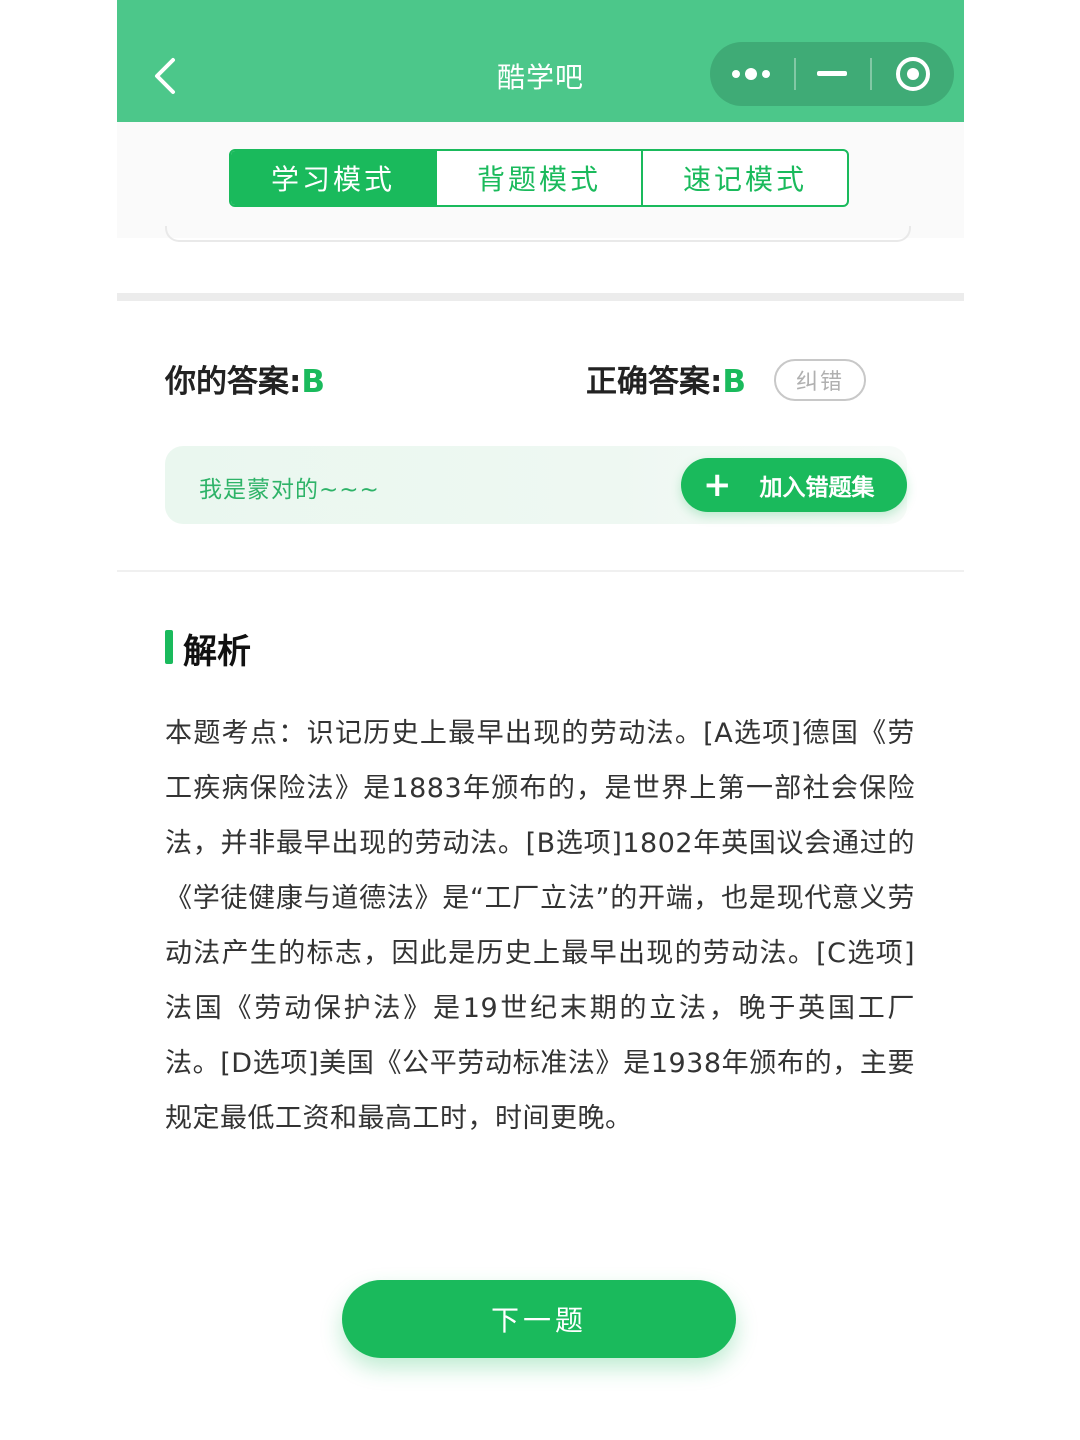 Image resolution: width=1080 pixels, height=1440 pixels. What do you see at coordinates (913, 74) in the screenshot?
I see `target-circle-icon` at bounding box center [913, 74].